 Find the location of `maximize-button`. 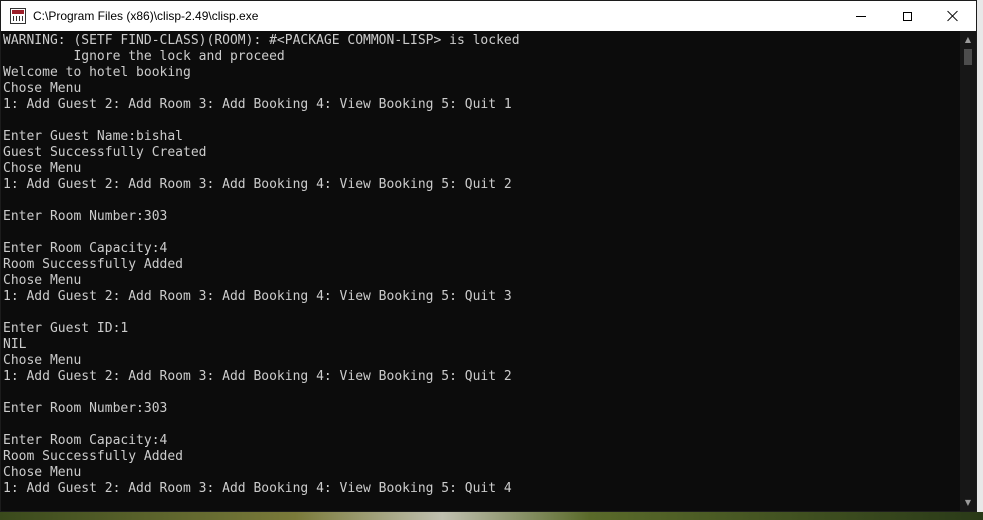

maximize-button is located at coordinates (907, 16).